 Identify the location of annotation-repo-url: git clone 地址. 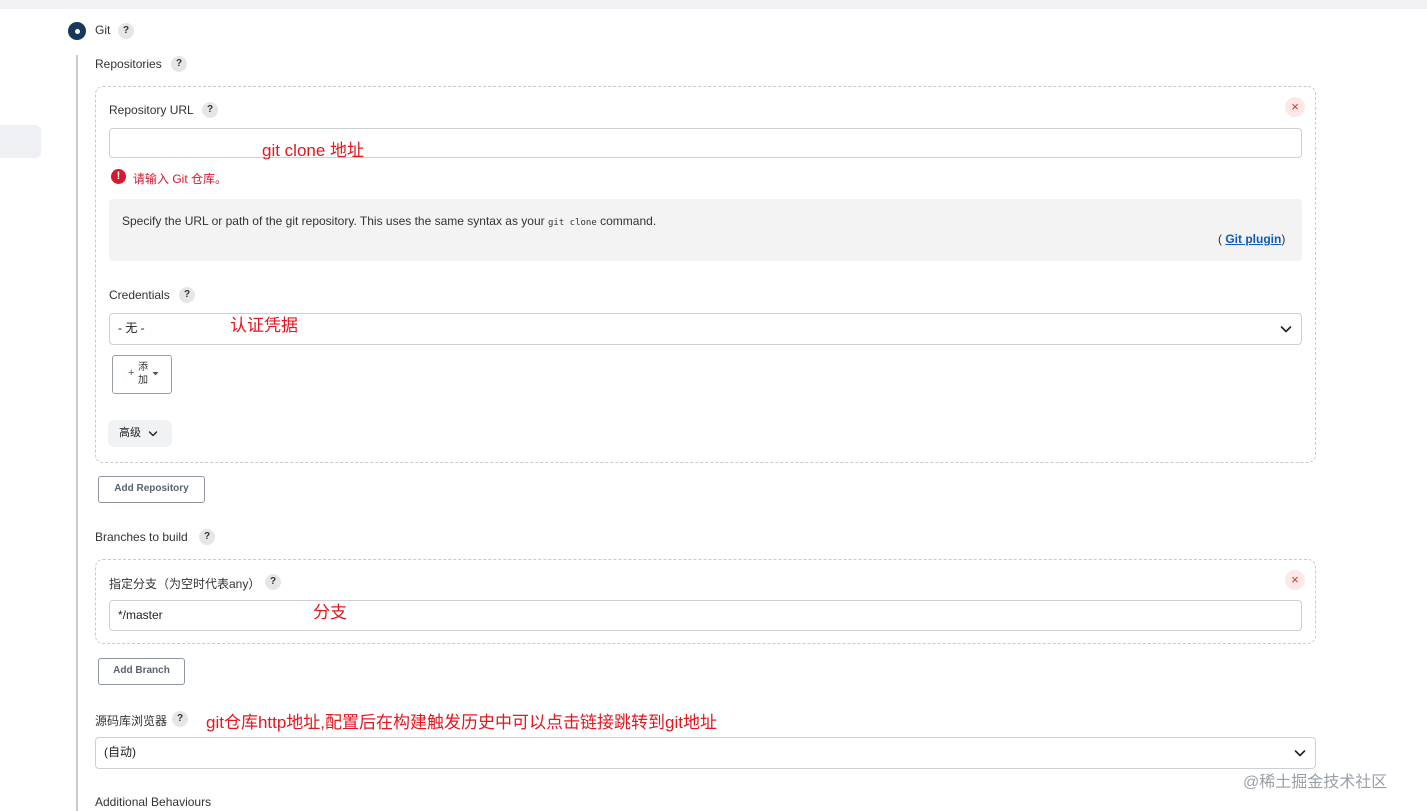
(313, 150).